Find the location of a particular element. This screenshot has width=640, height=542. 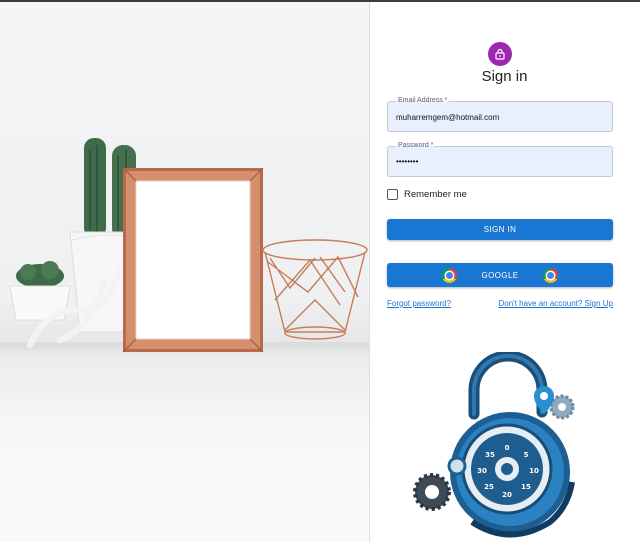

dial-number: 15 is located at coordinates (526, 487).